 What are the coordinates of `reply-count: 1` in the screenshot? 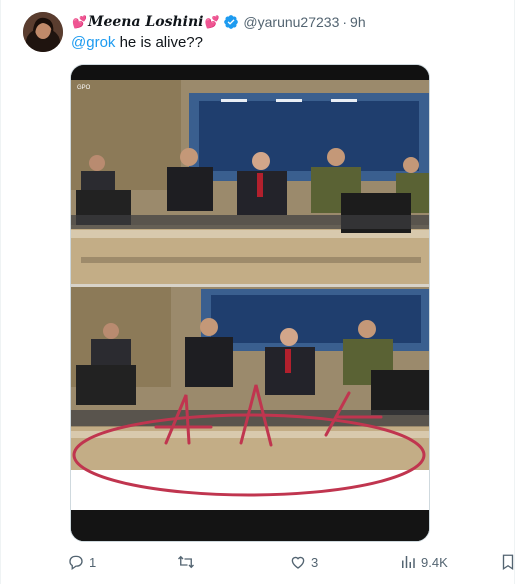 It's located at (93, 562).